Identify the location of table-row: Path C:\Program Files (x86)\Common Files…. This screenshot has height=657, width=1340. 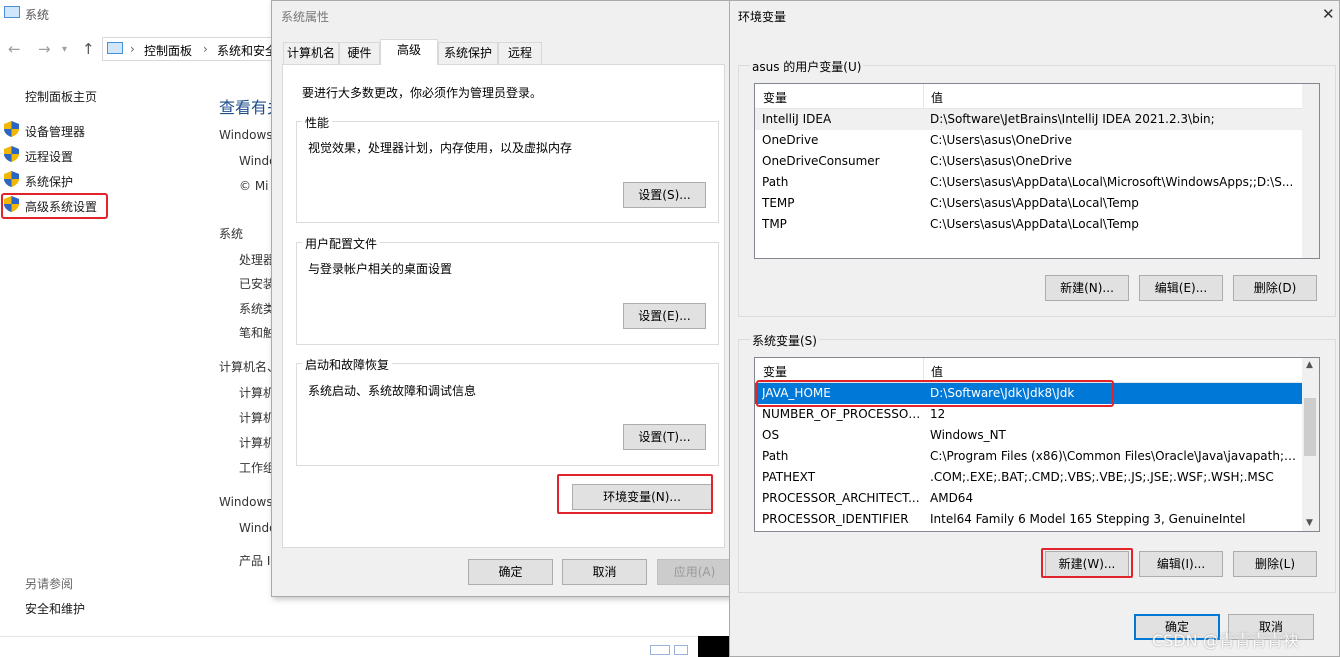
(1028, 456).